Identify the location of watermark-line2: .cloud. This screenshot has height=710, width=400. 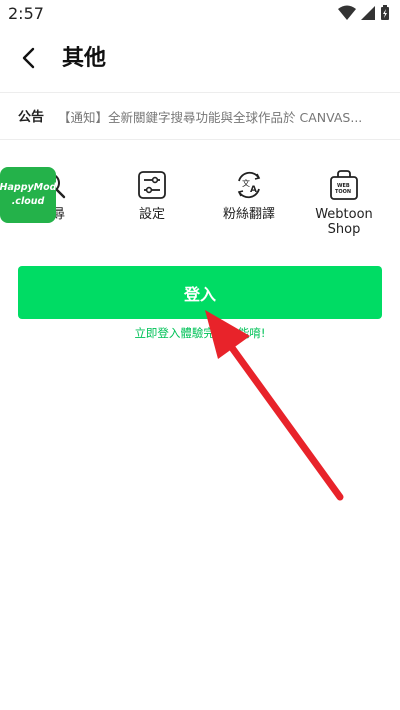
(28, 201).